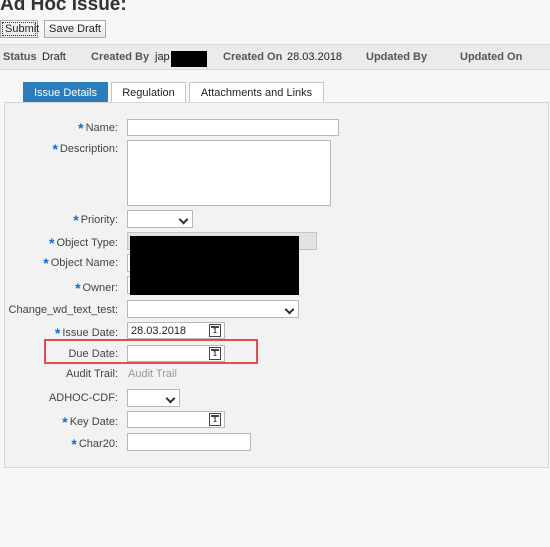  Describe the element at coordinates (151, 351) in the screenshot. I see `due-date-highlight` at that location.